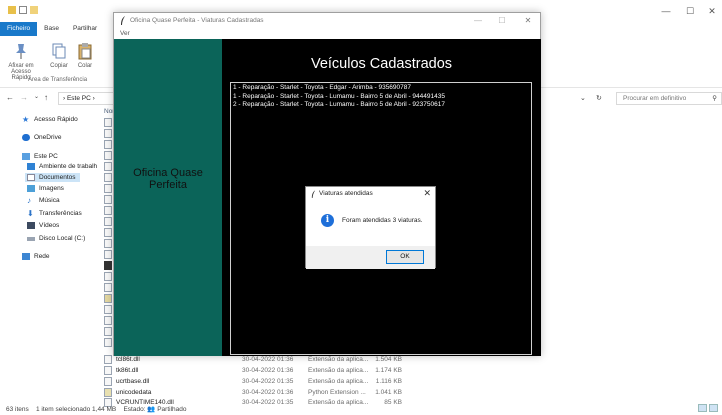  I want to click on page-title: Veículos Cadastrados, so click(381, 64).